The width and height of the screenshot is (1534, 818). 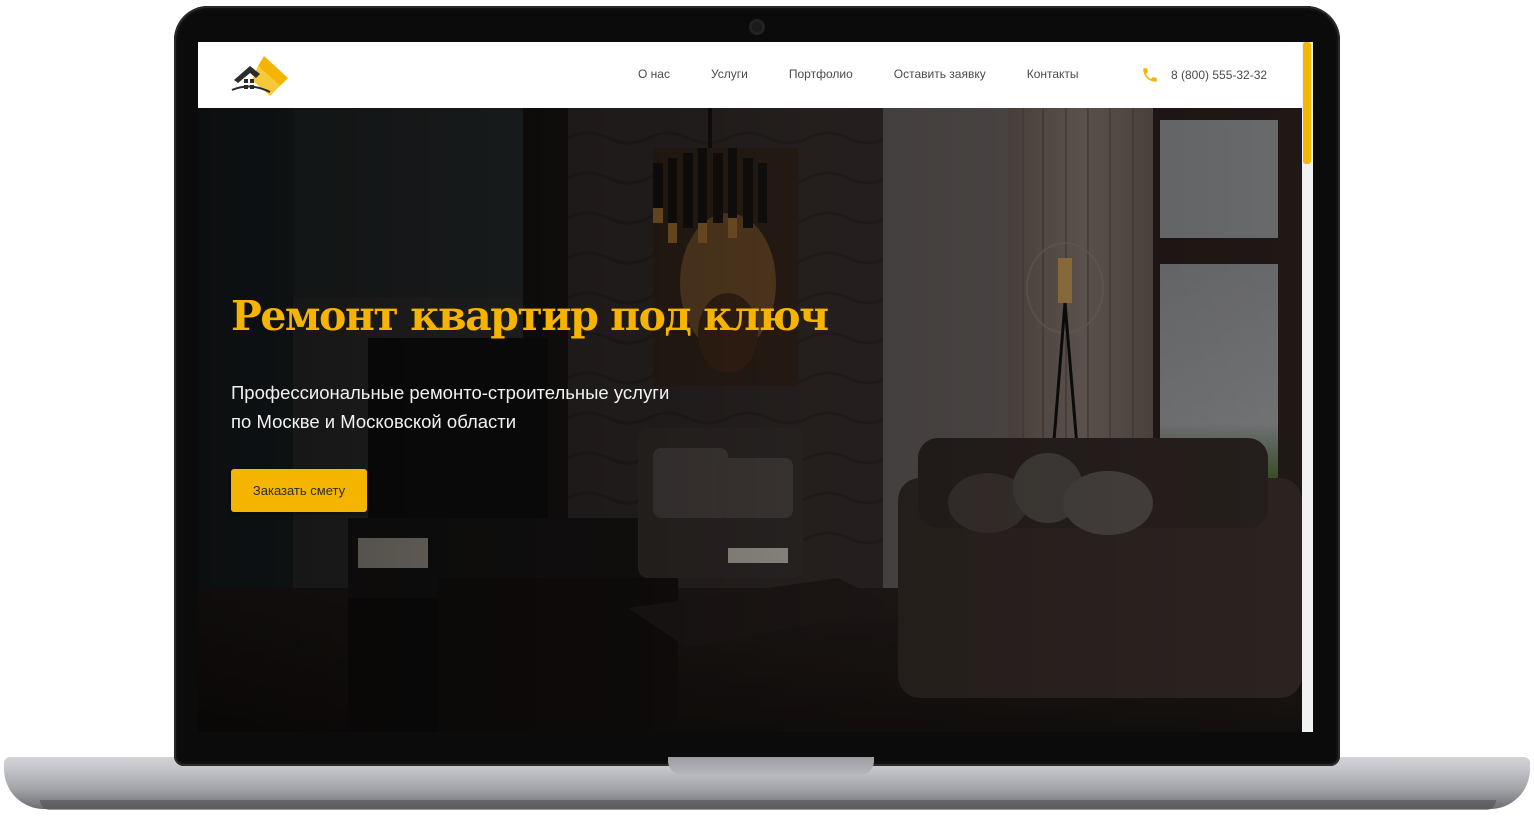 I want to click on phone-contact: 8 (800) 555-32-32, so click(x=1204, y=75).